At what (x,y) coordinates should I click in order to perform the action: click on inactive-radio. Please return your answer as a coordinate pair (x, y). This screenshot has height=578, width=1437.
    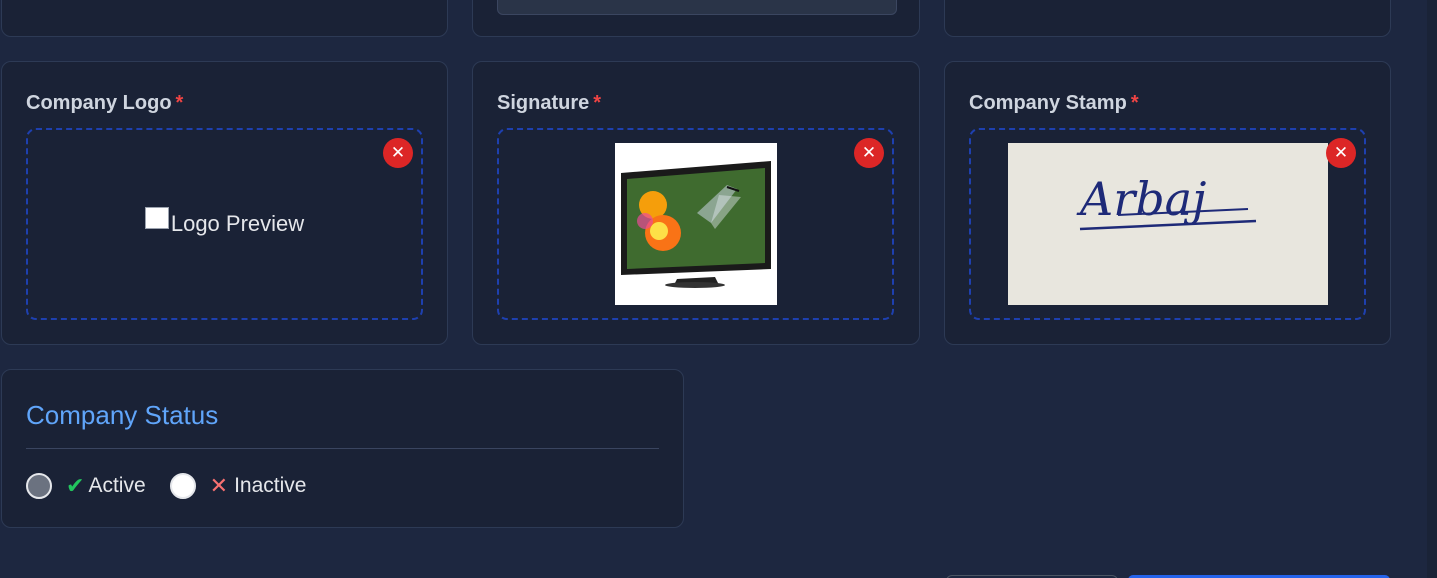
    Looking at the image, I should click on (182, 486).